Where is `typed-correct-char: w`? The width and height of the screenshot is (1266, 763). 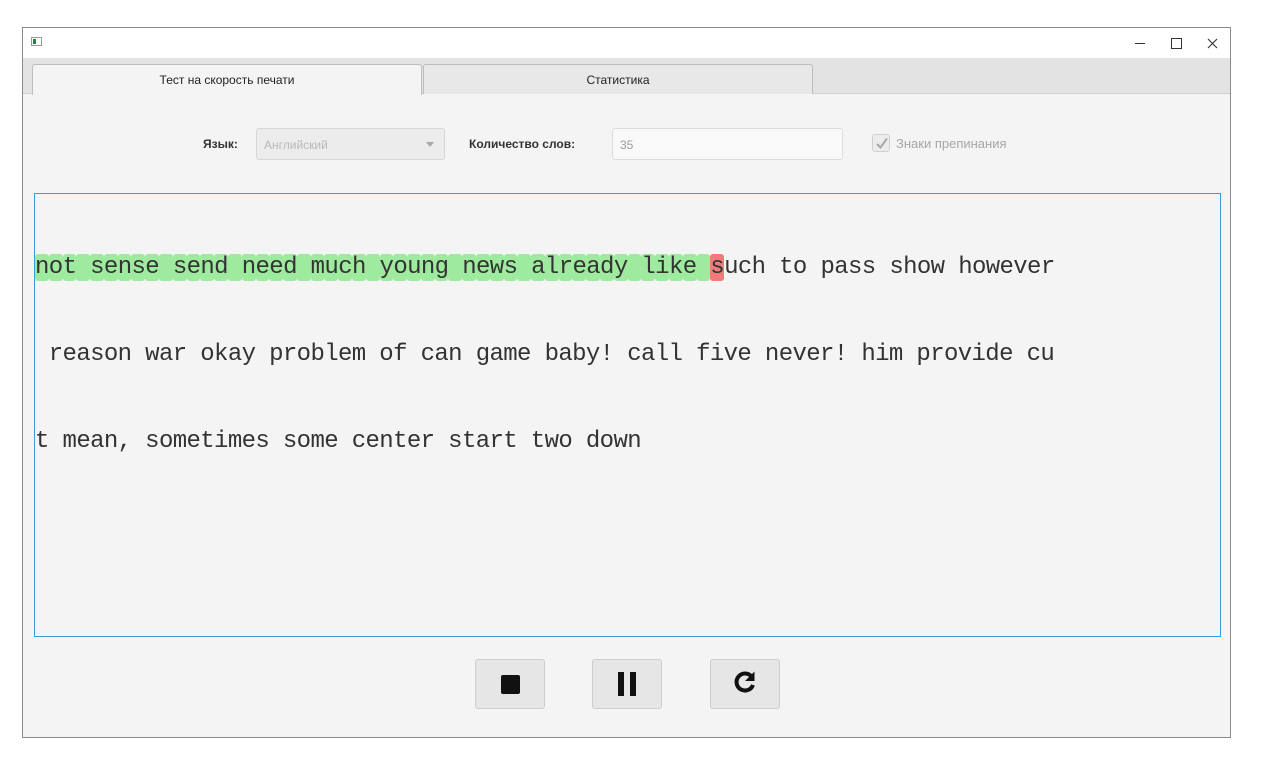
typed-correct-char: w is located at coordinates (496, 267).